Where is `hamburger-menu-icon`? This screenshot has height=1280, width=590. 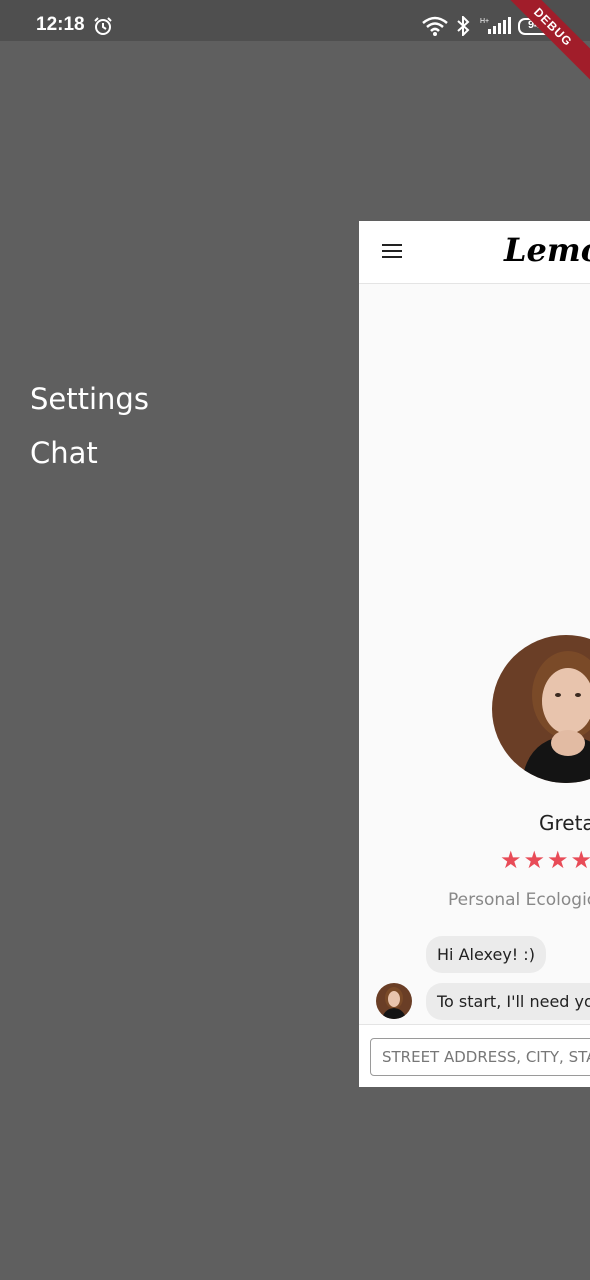
hamburger-menu-icon is located at coordinates (392, 252).